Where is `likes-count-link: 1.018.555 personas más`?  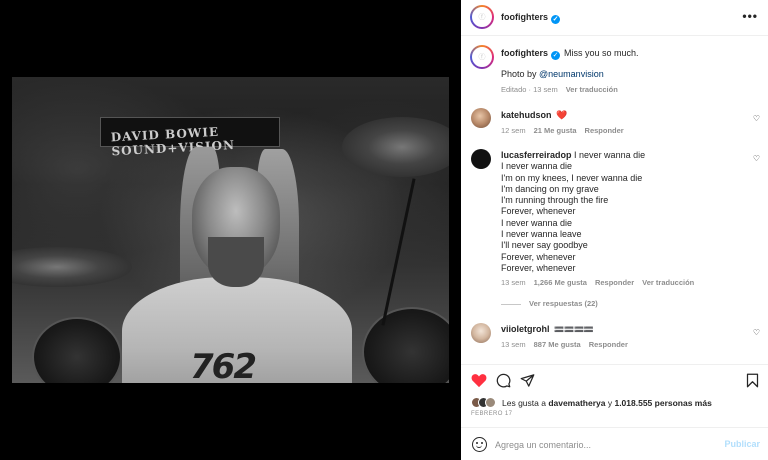
likes-count-link: 1.018.555 personas más is located at coordinates (662, 403).